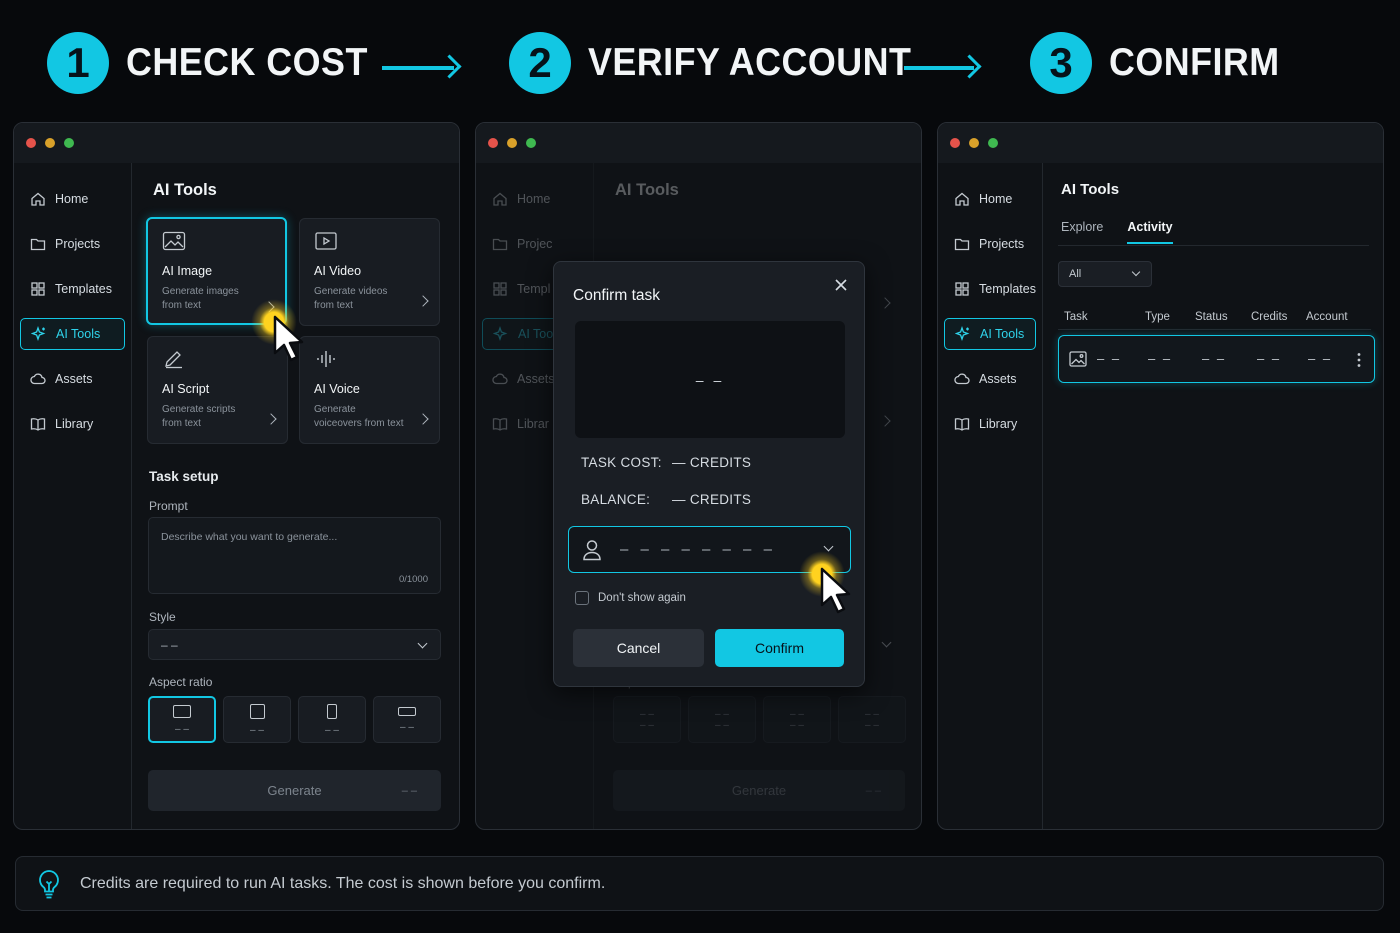 The height and width of the screenshot is (933, 1400). What do you see at coordinates (182, 719) in the screenshot?
I see `aspect-ratio-landscape: – –` at bounding box center [182, 719].